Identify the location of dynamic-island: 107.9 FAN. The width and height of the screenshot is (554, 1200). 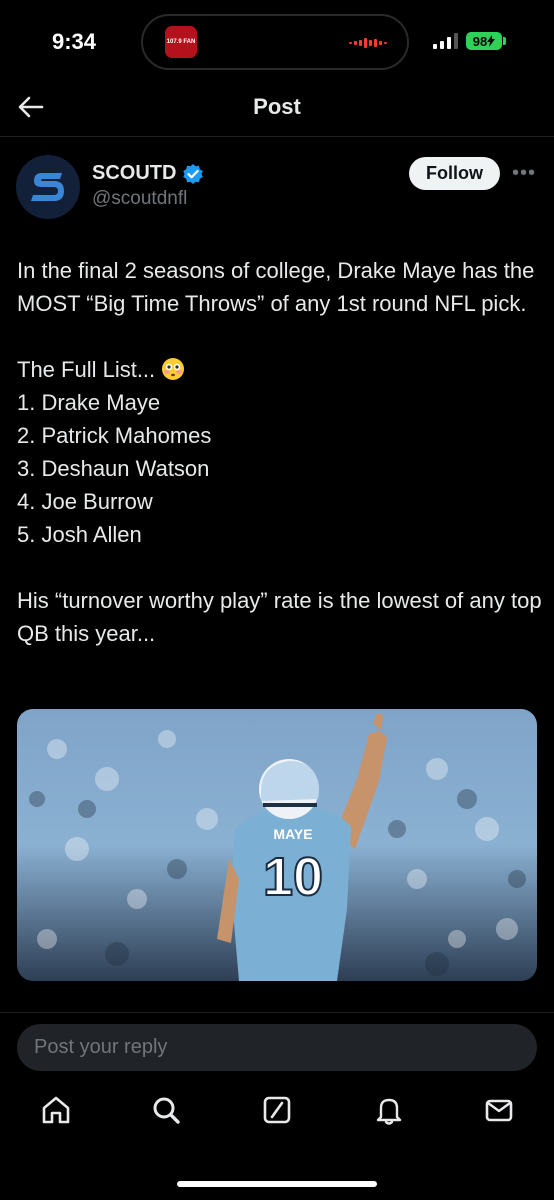
(275, 42).